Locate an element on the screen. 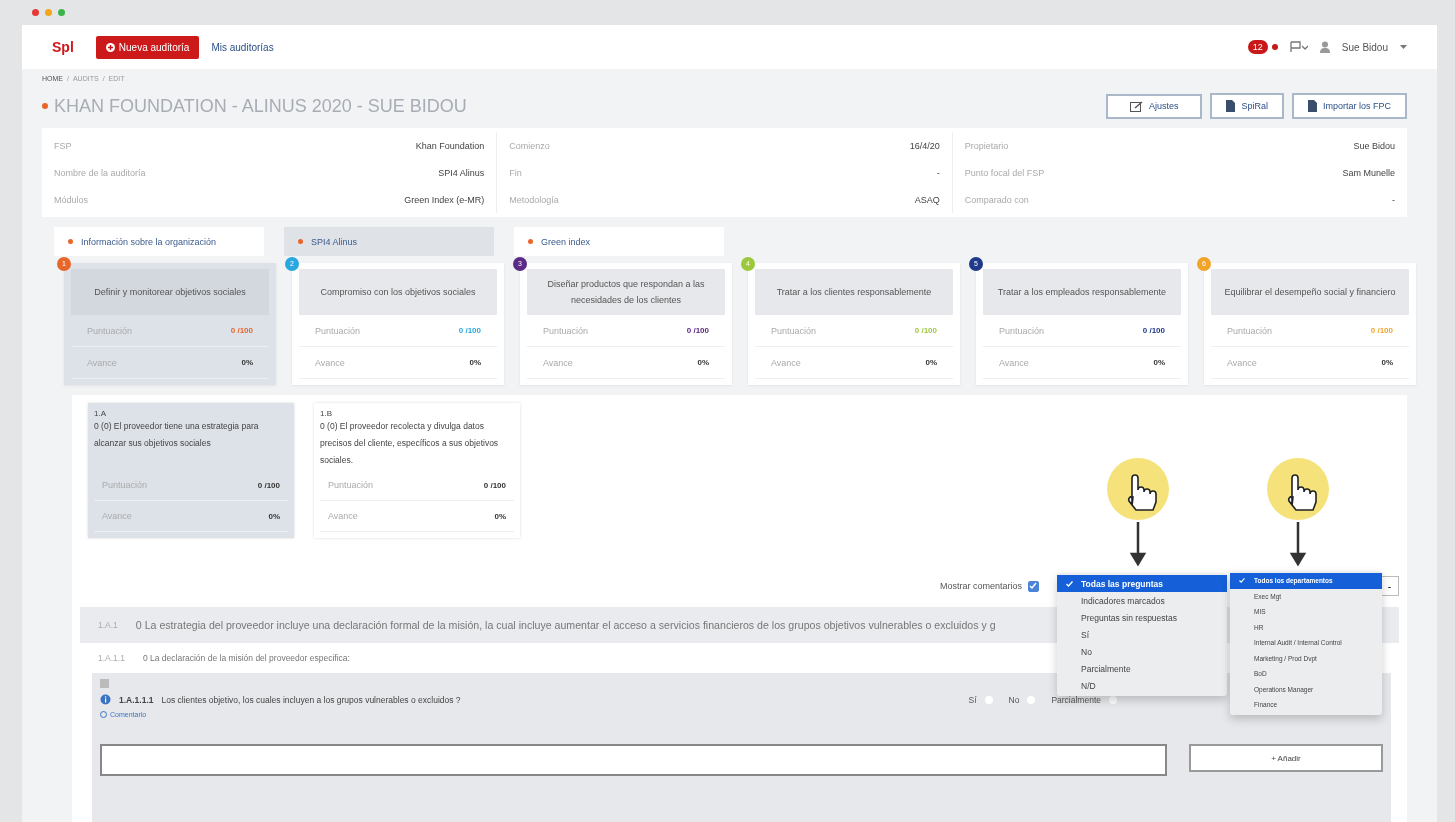 The image size is (1455, 822). dimension-title: Definir y monitorear objetivos sociales is located at coordinates (170, 292).